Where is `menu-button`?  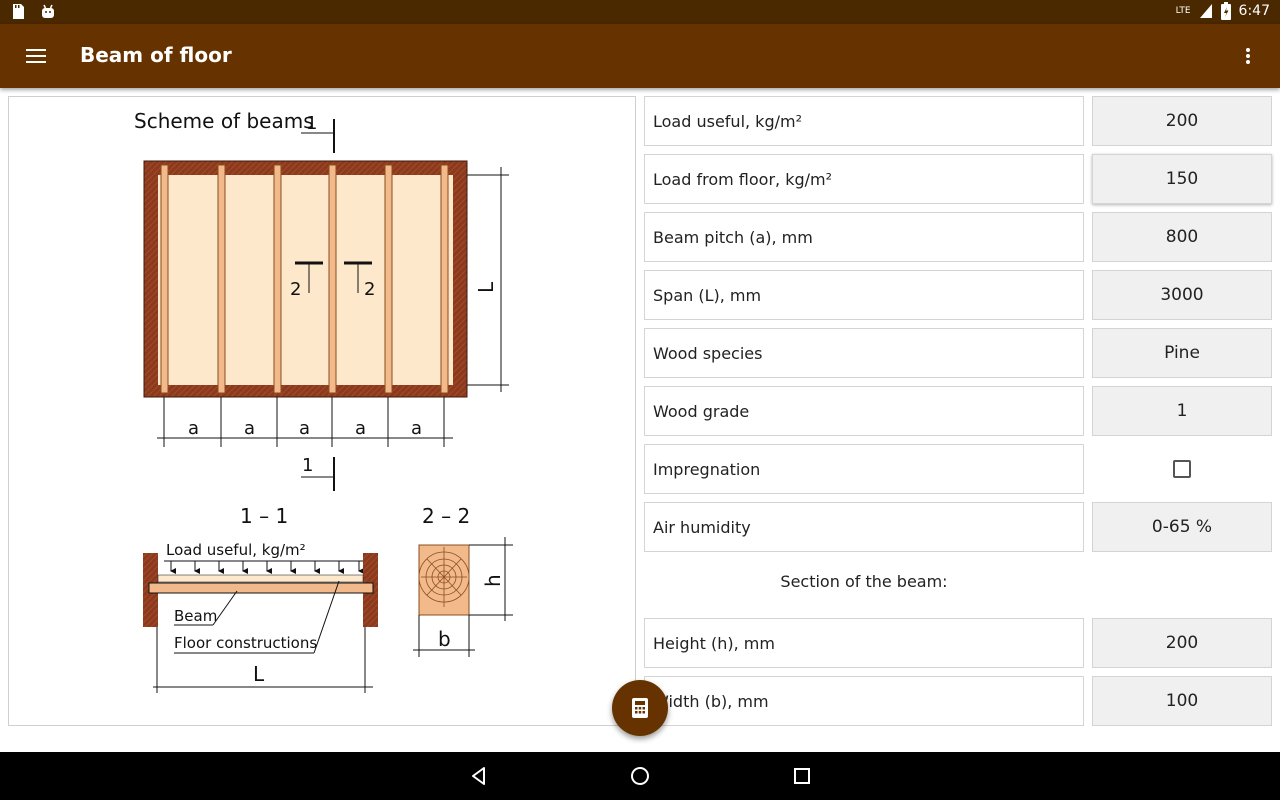
menu-button is located at coordinates (36, 56).